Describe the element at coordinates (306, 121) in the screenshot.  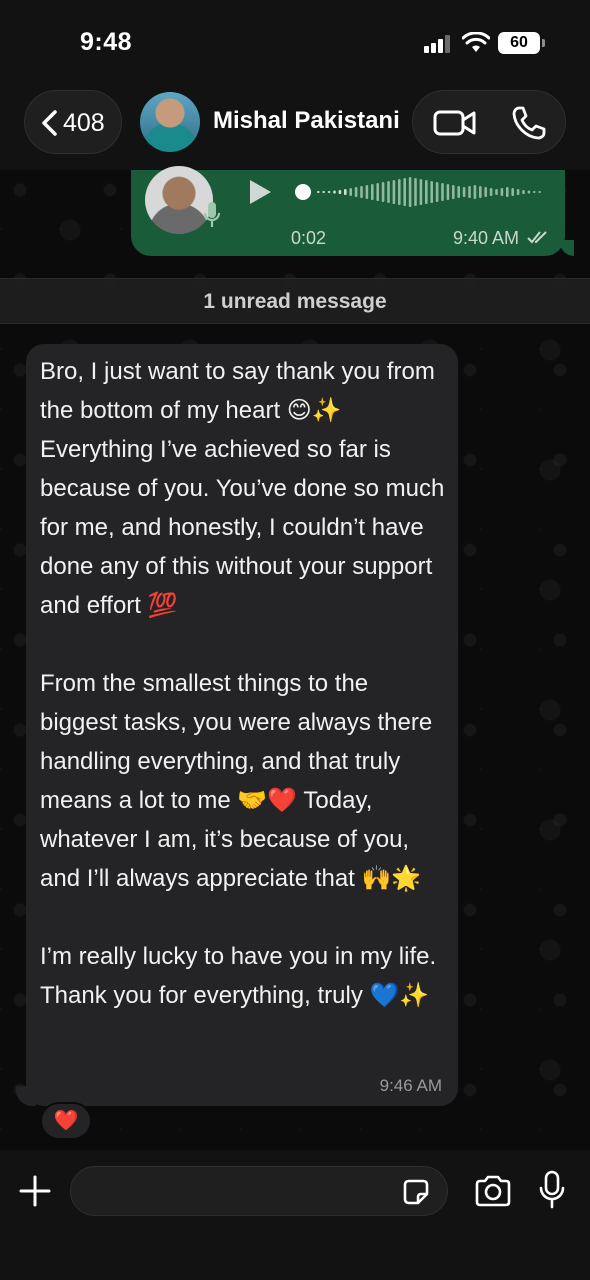
I see `contact-name: Mishal Pakistani` at that location.